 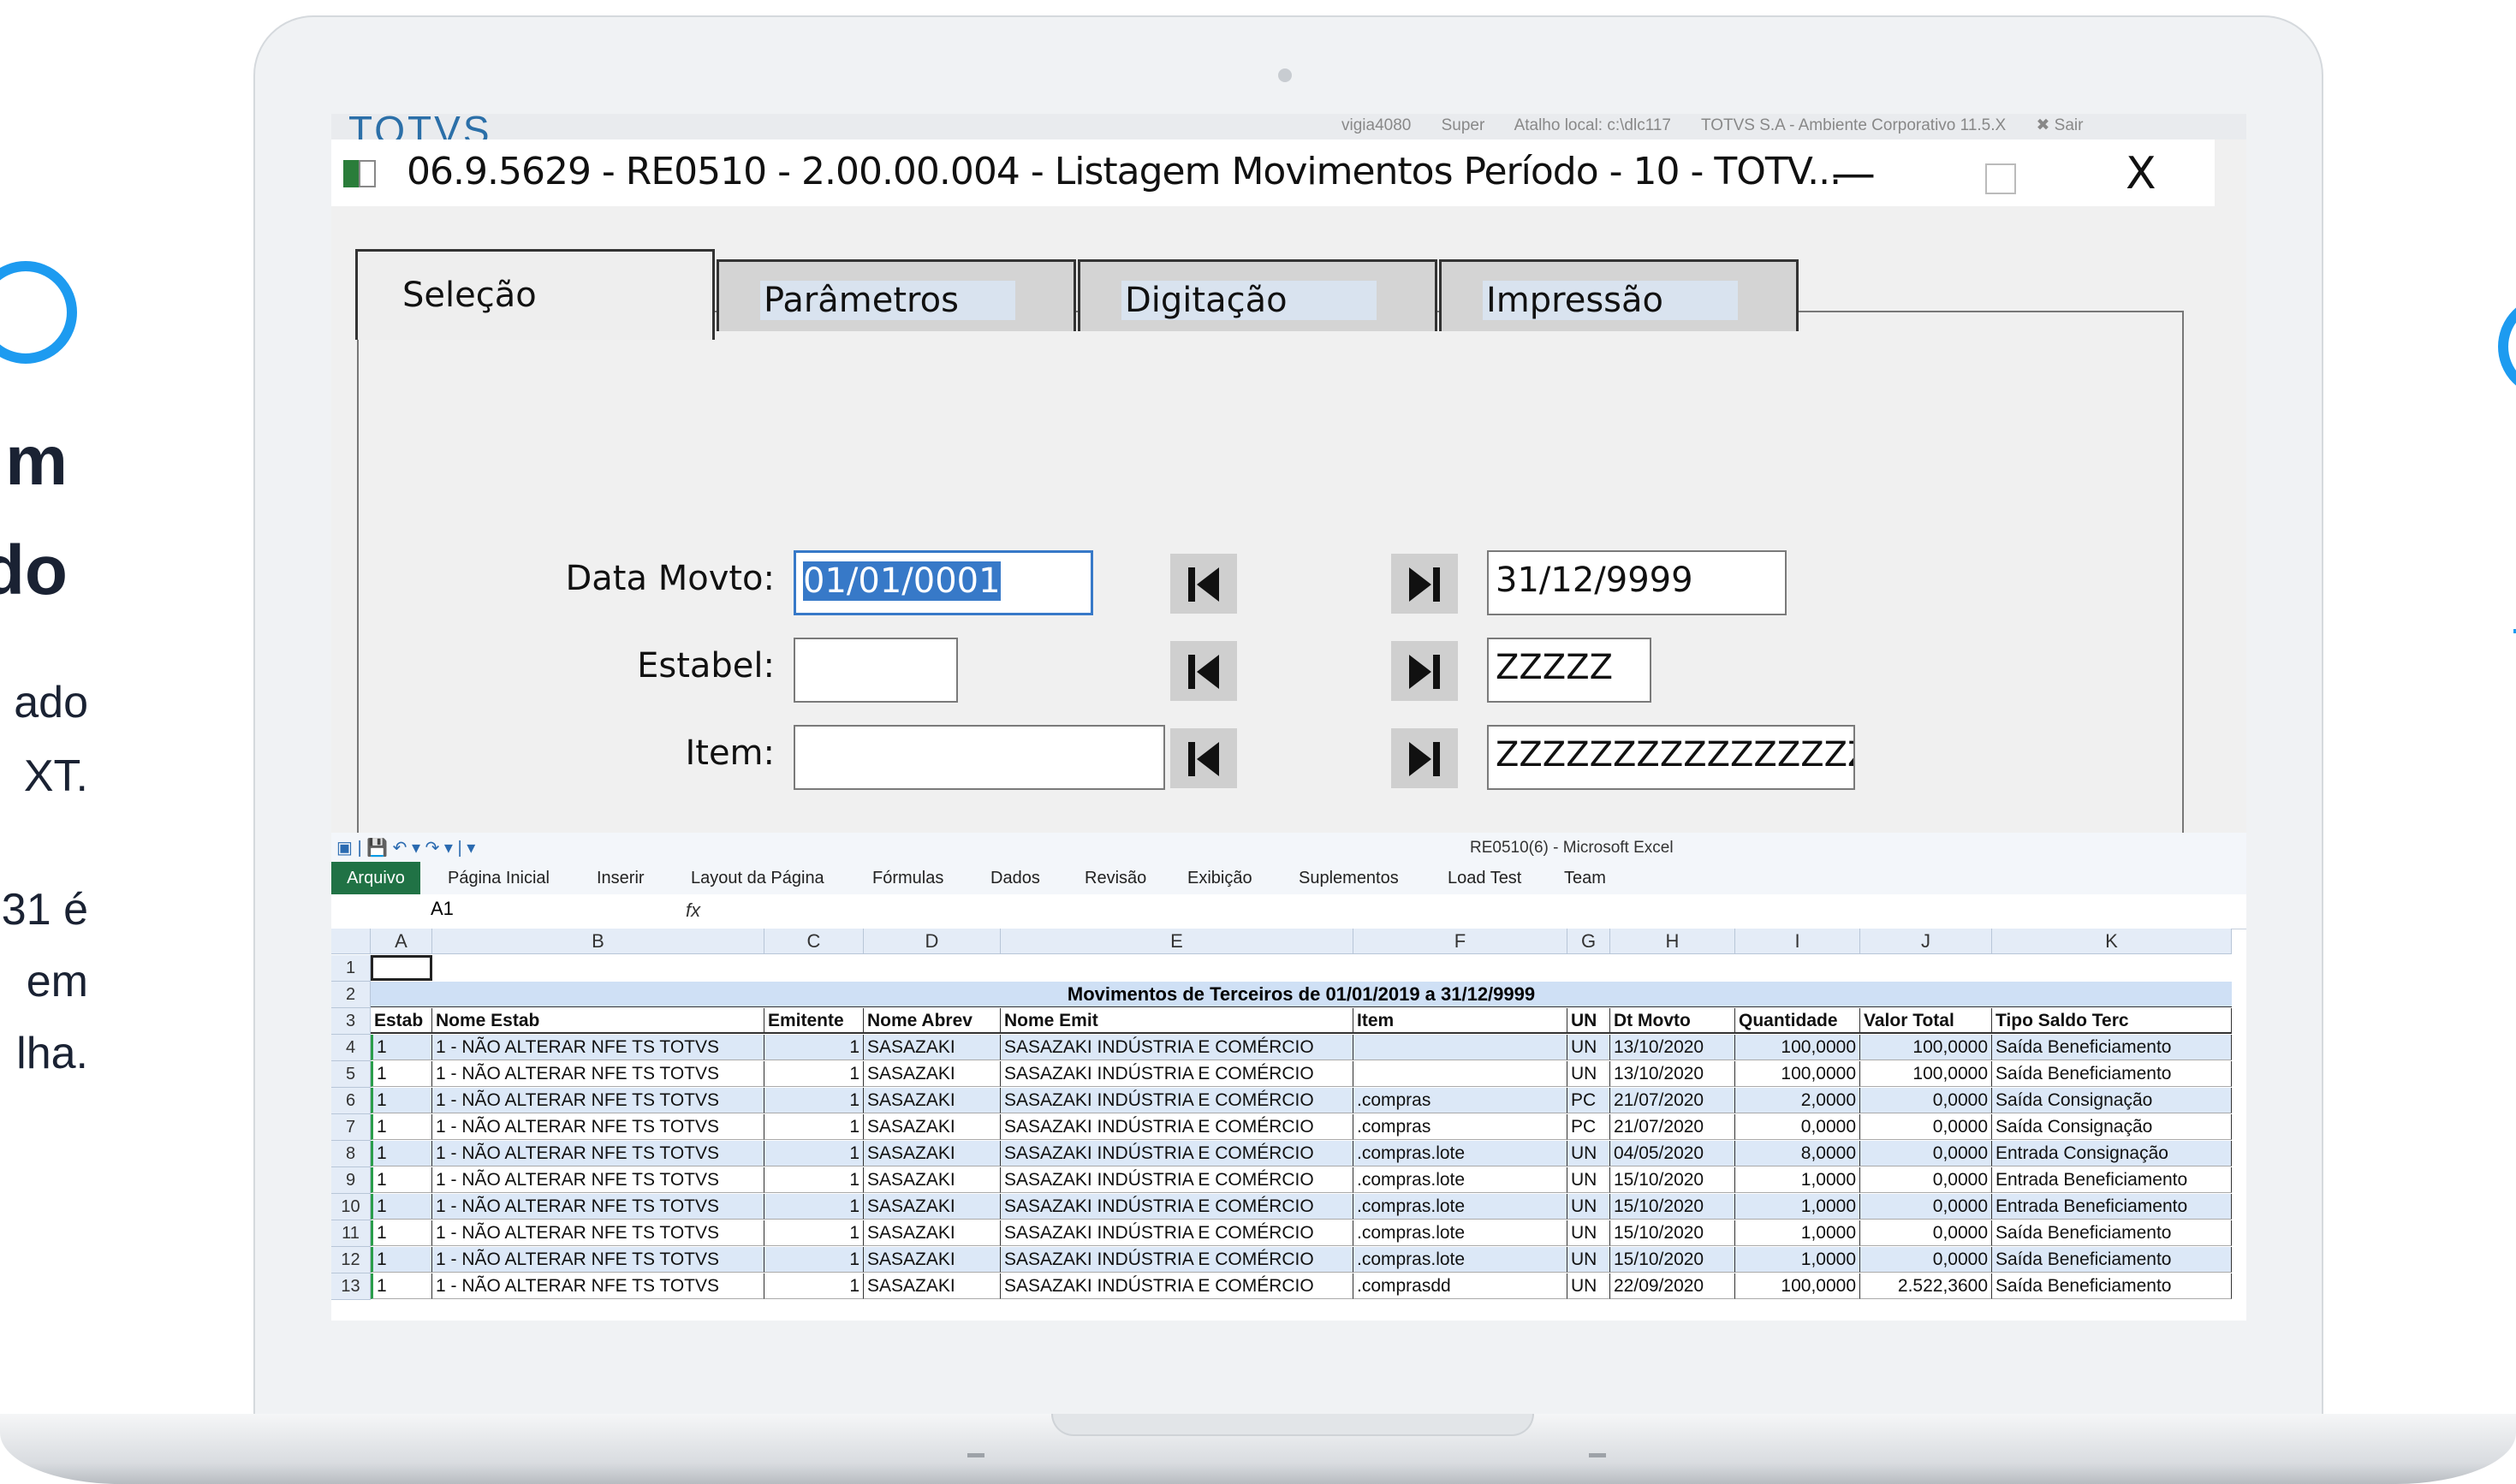 I want to click on table-cell: Entrada Consignação, so click(x=2112, y=1154).